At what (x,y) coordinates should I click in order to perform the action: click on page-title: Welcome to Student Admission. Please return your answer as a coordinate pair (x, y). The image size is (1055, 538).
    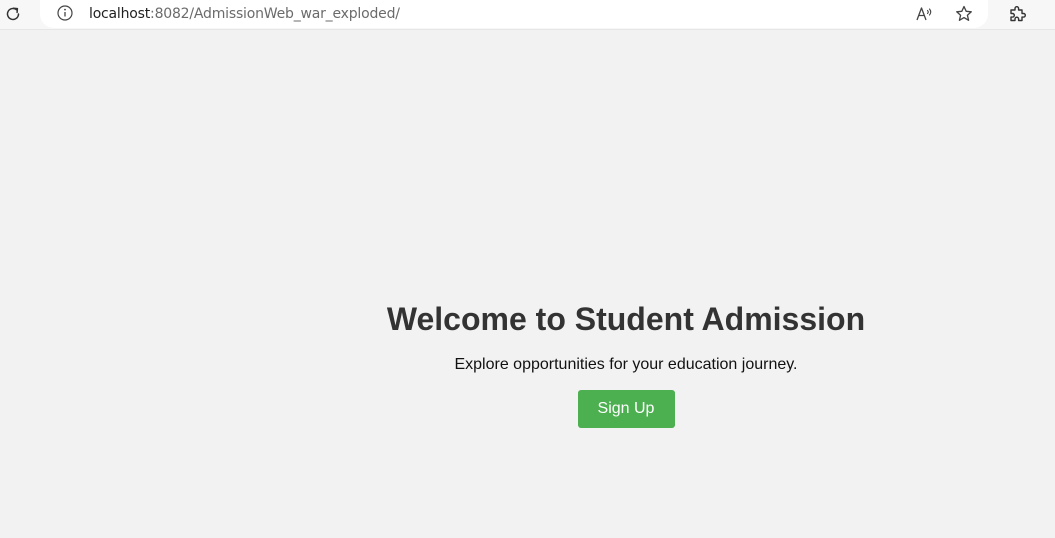
    Looking at the image, I should click on (626, 319).